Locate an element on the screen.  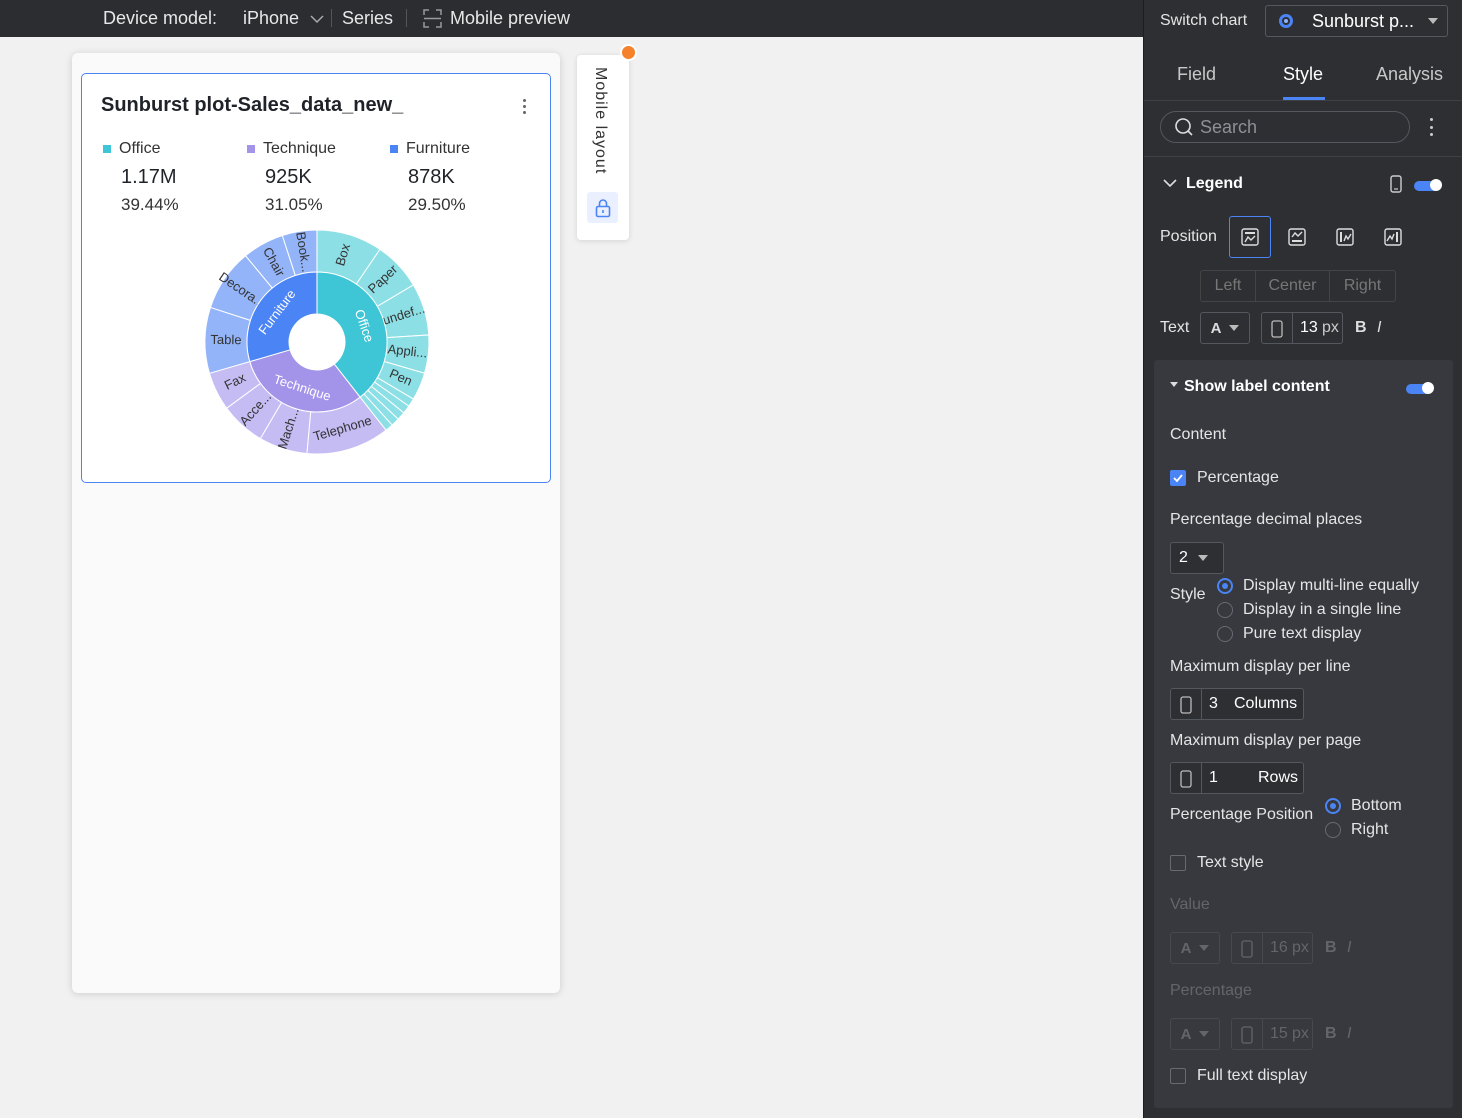
pct-position-right-label: Right is located at coordinates (1370, 829).